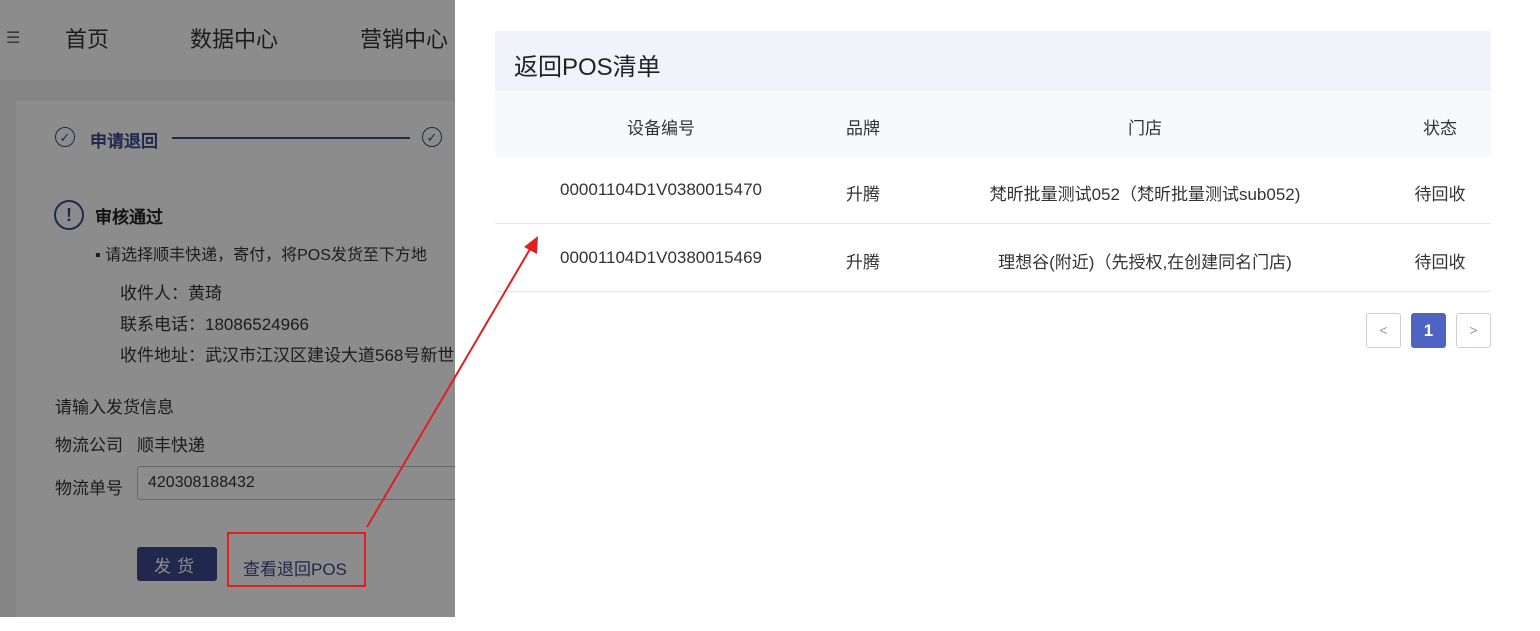  What do you see at coordinates (1428, 330) in the screenshot?
I see `page-number-button: 1` at bounding box center [1428, 330].